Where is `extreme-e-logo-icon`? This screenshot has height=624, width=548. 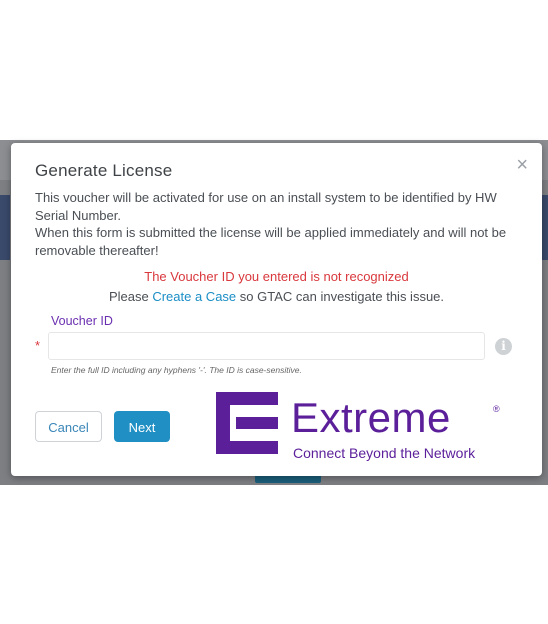
extreme-e-logo-icon is located at coordinates (247, 423).